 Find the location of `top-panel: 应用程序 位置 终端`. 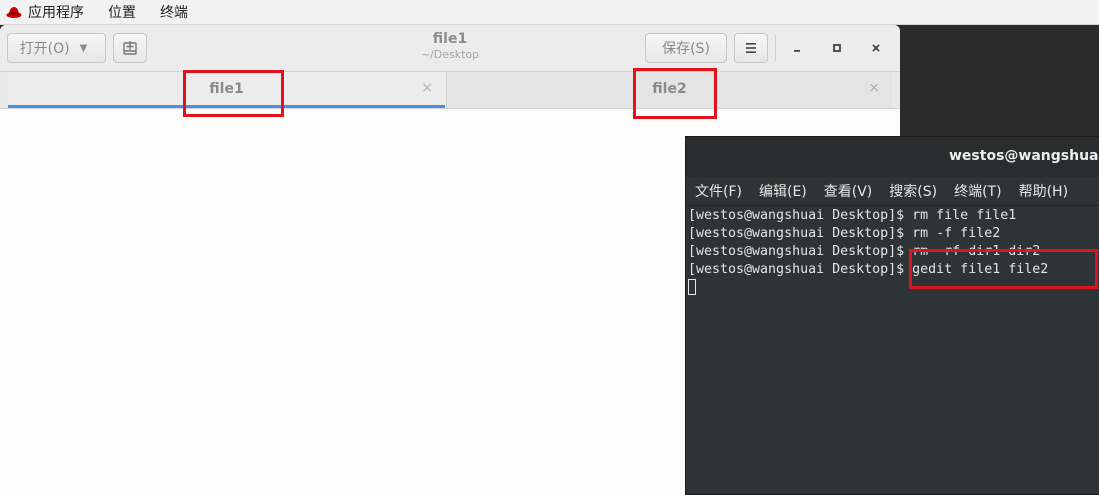

top-panel: 应用程序 位置 终端 is located at coordinates (549, 12).